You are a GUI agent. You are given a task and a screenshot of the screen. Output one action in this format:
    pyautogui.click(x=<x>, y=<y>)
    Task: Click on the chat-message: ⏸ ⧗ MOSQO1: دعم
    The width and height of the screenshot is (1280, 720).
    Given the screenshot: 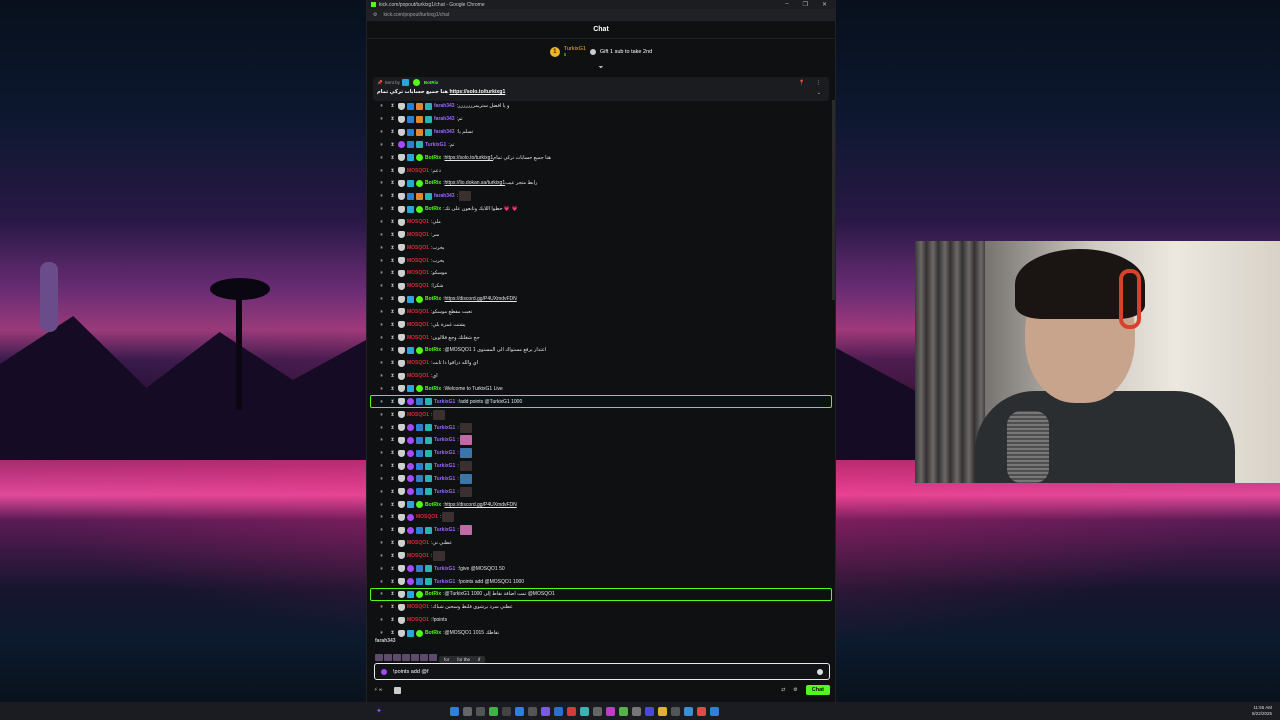 What is the action you would take?
    pyautogui.click(x=602, y=170)
    